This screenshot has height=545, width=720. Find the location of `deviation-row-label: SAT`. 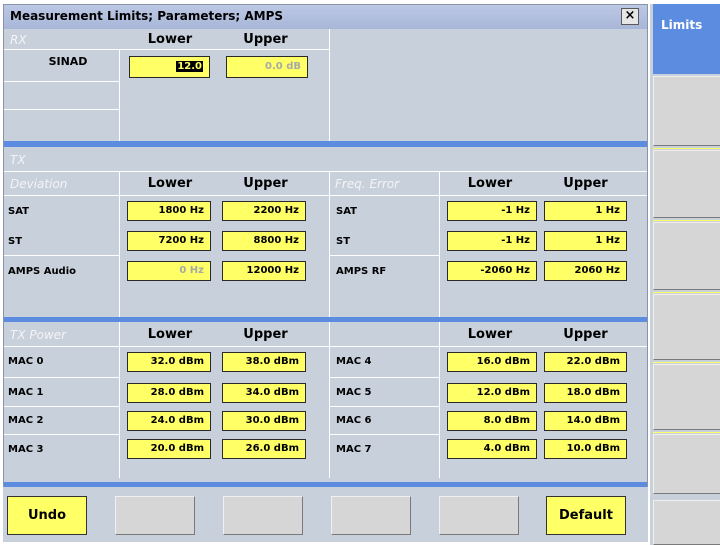

deviation-row-label: SAT is located at coordinates (18, 211).